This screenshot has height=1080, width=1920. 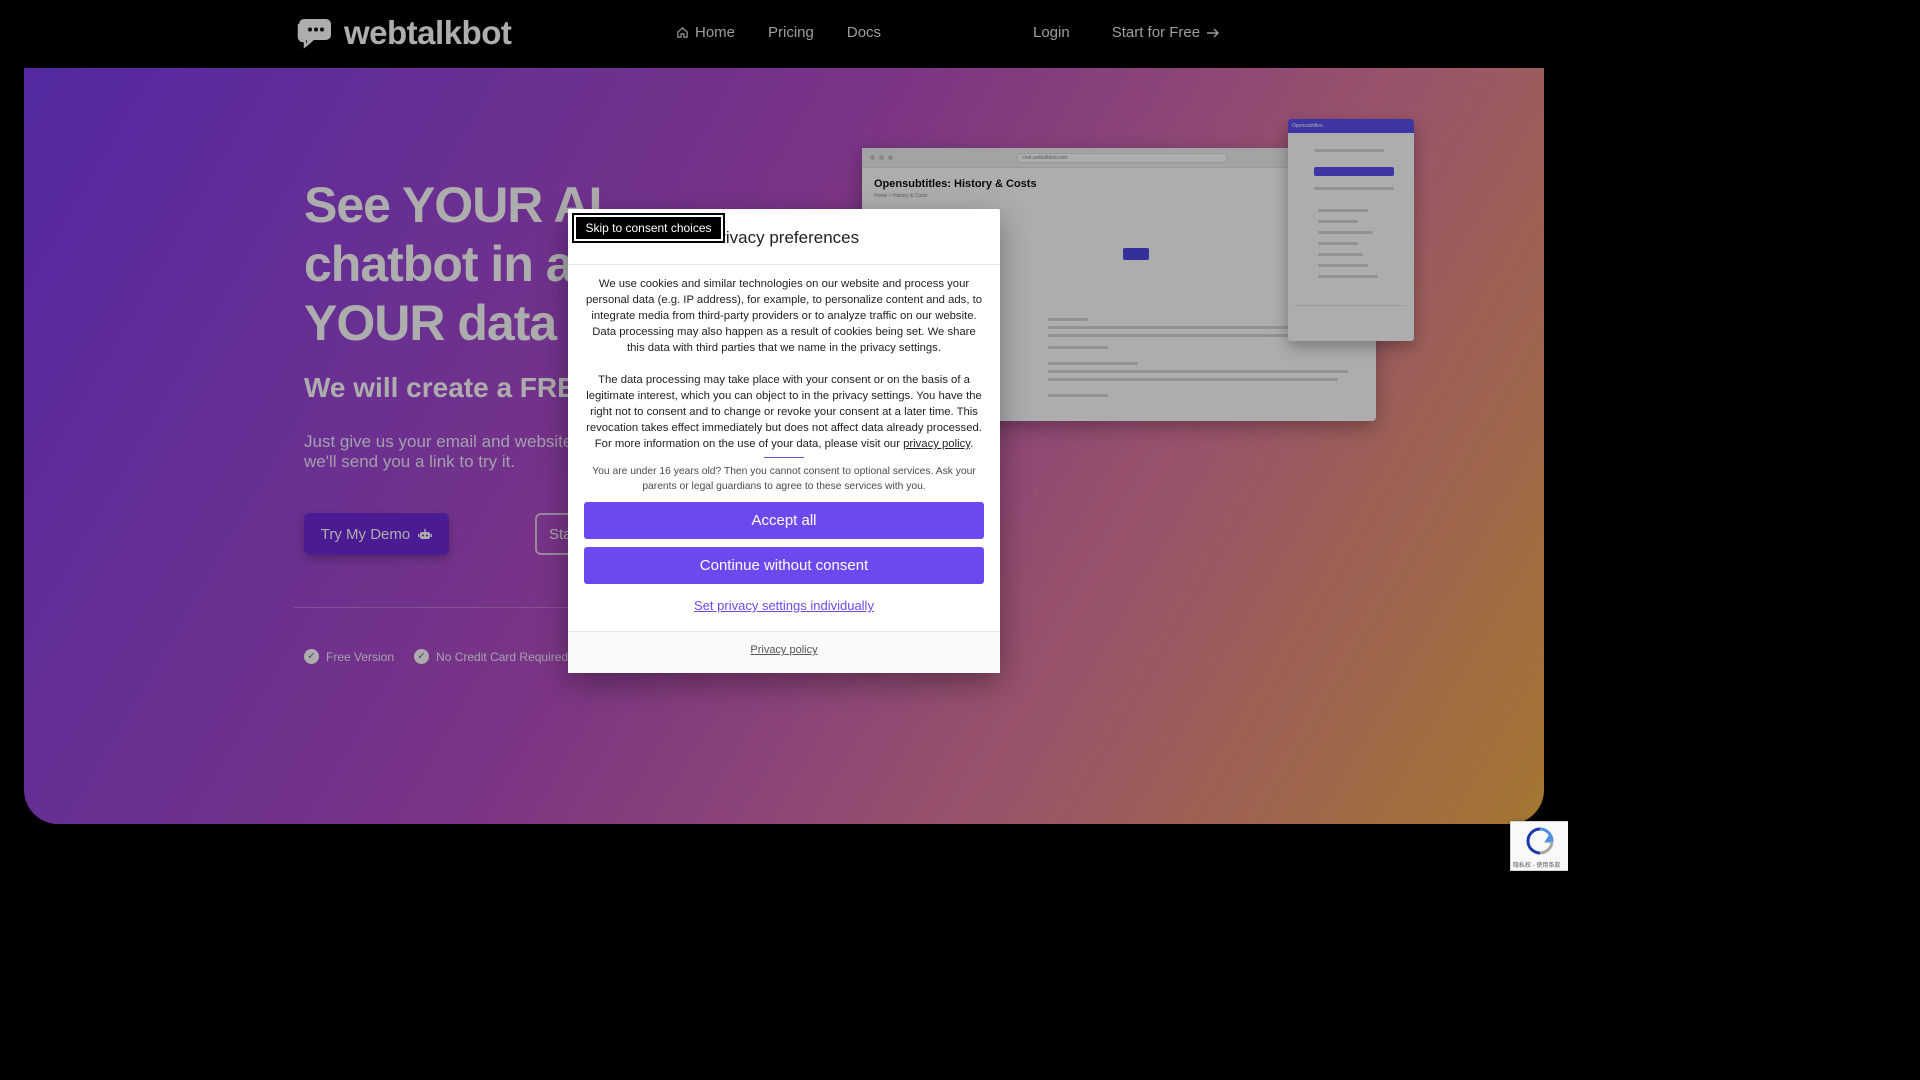 What do you see at coordinates (1540, 841) in the screenshot?
I see `recaptcha-icon` at bounding box center [1540, 841].